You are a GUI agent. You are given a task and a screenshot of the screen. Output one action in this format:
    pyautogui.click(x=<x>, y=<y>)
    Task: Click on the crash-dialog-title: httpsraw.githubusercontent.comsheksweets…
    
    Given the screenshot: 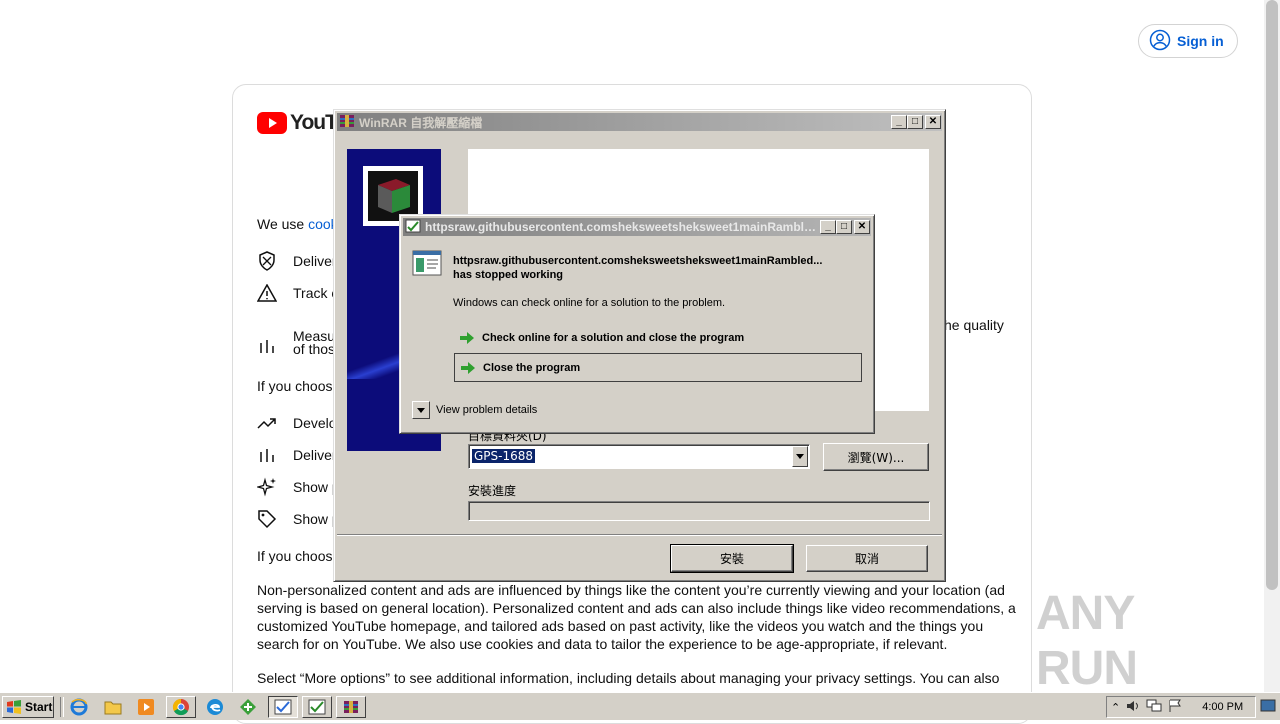 What is the action you would take?
    pyautogui.click(x=622, y=227)
    